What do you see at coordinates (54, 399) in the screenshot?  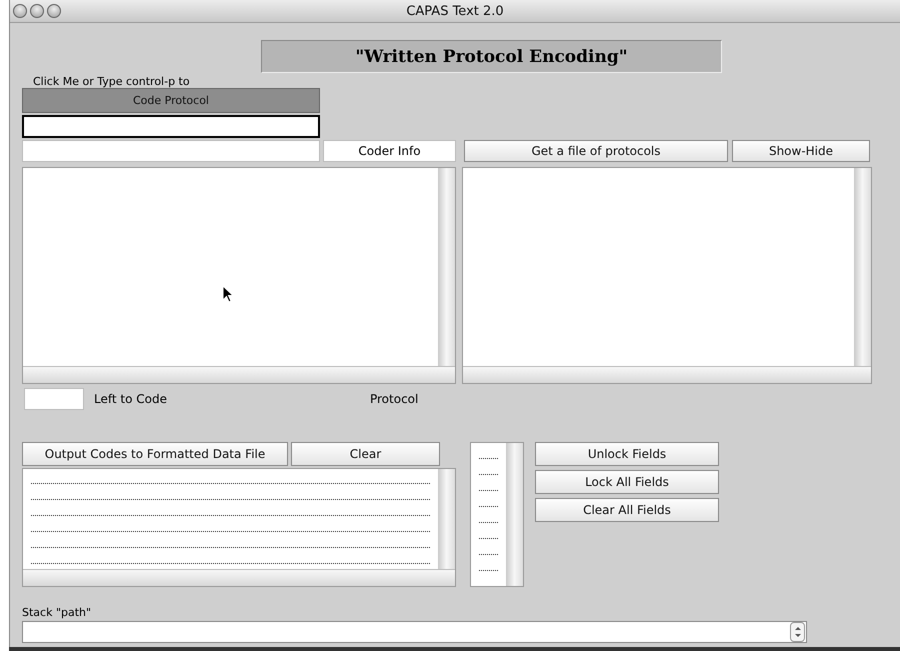 I see `count-field` at bounding box center [54, 399].